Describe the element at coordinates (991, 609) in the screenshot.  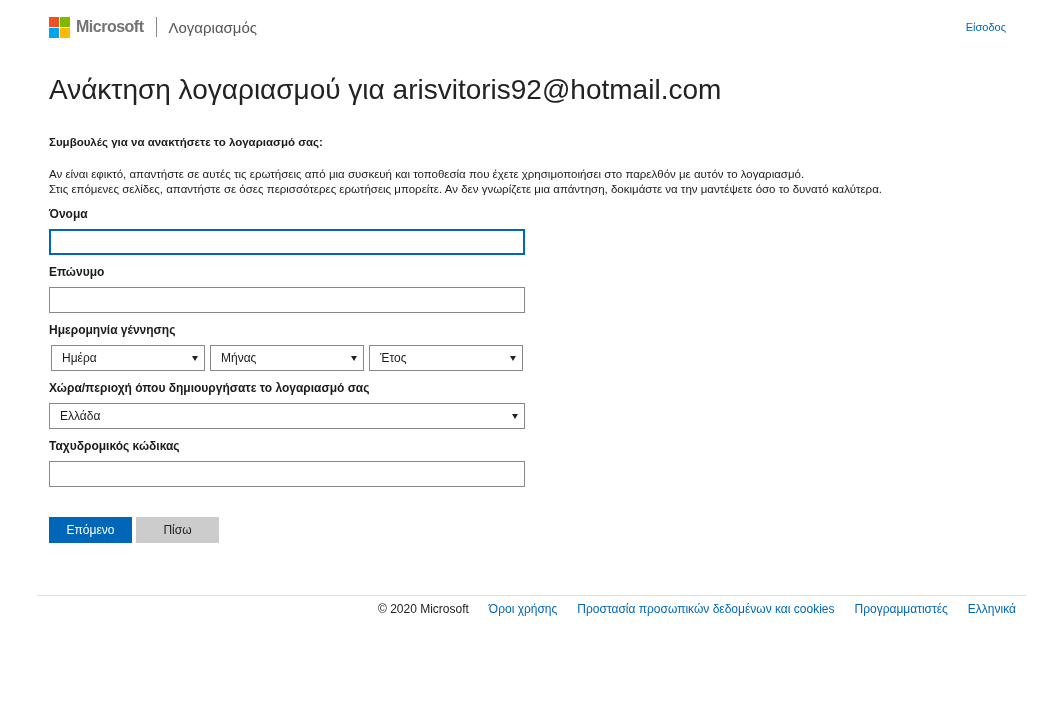
I see `footer-link: Ελληνικά` at that location.